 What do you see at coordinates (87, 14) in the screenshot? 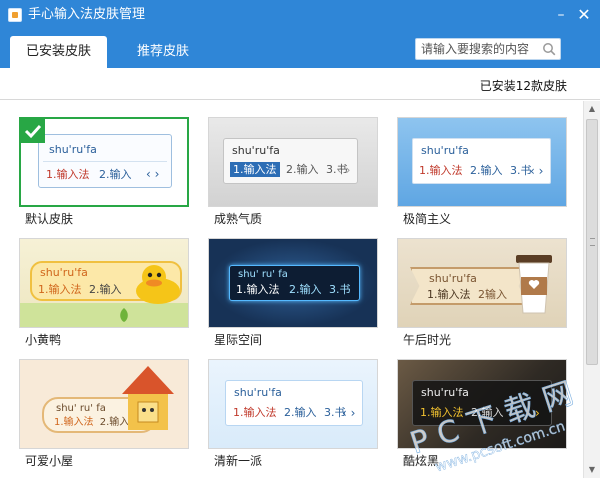
I see `window-title: 手心输入法皮肤管理` at bounding box center [87, 14].